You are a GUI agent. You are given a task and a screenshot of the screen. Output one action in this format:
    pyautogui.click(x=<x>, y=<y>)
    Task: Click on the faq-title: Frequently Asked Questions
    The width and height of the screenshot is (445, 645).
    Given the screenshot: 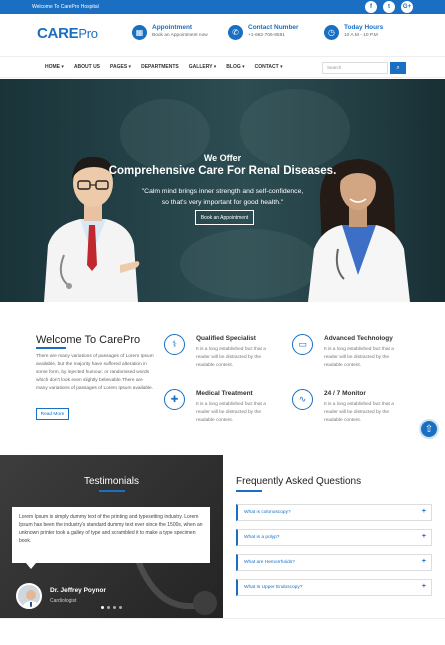 What is the action you would take?
    pyautogui.click(x=299, y=481)
    